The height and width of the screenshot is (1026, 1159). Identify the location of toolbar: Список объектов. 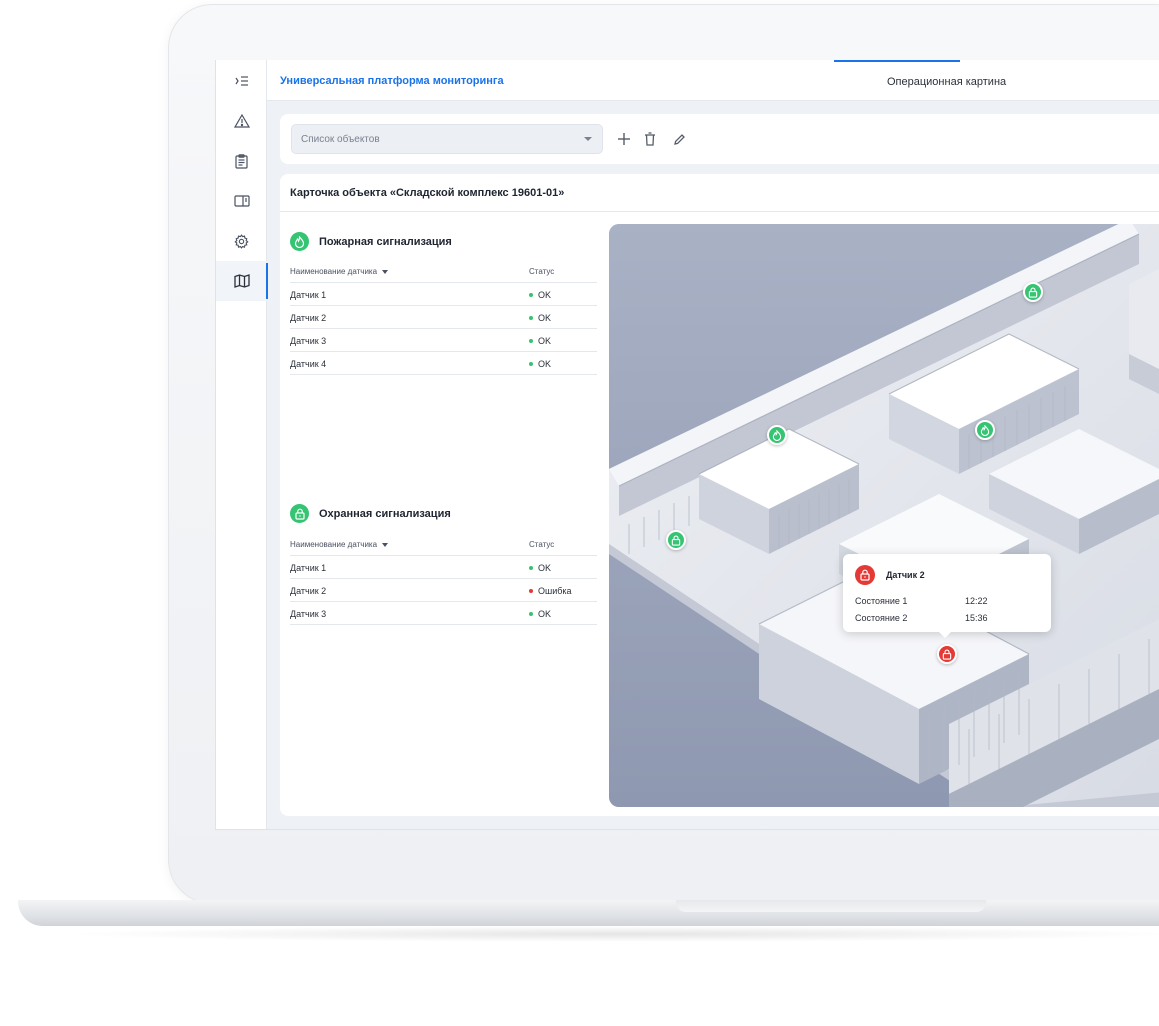
(719, 139).